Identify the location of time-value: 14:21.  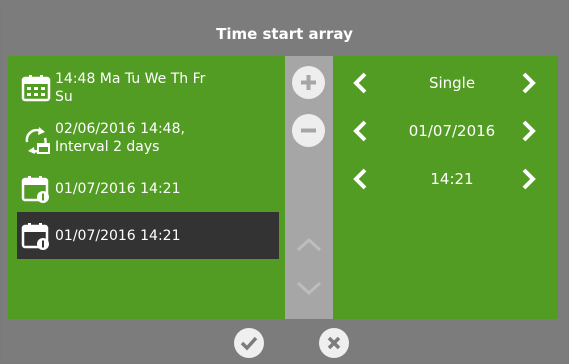
(452, 179).